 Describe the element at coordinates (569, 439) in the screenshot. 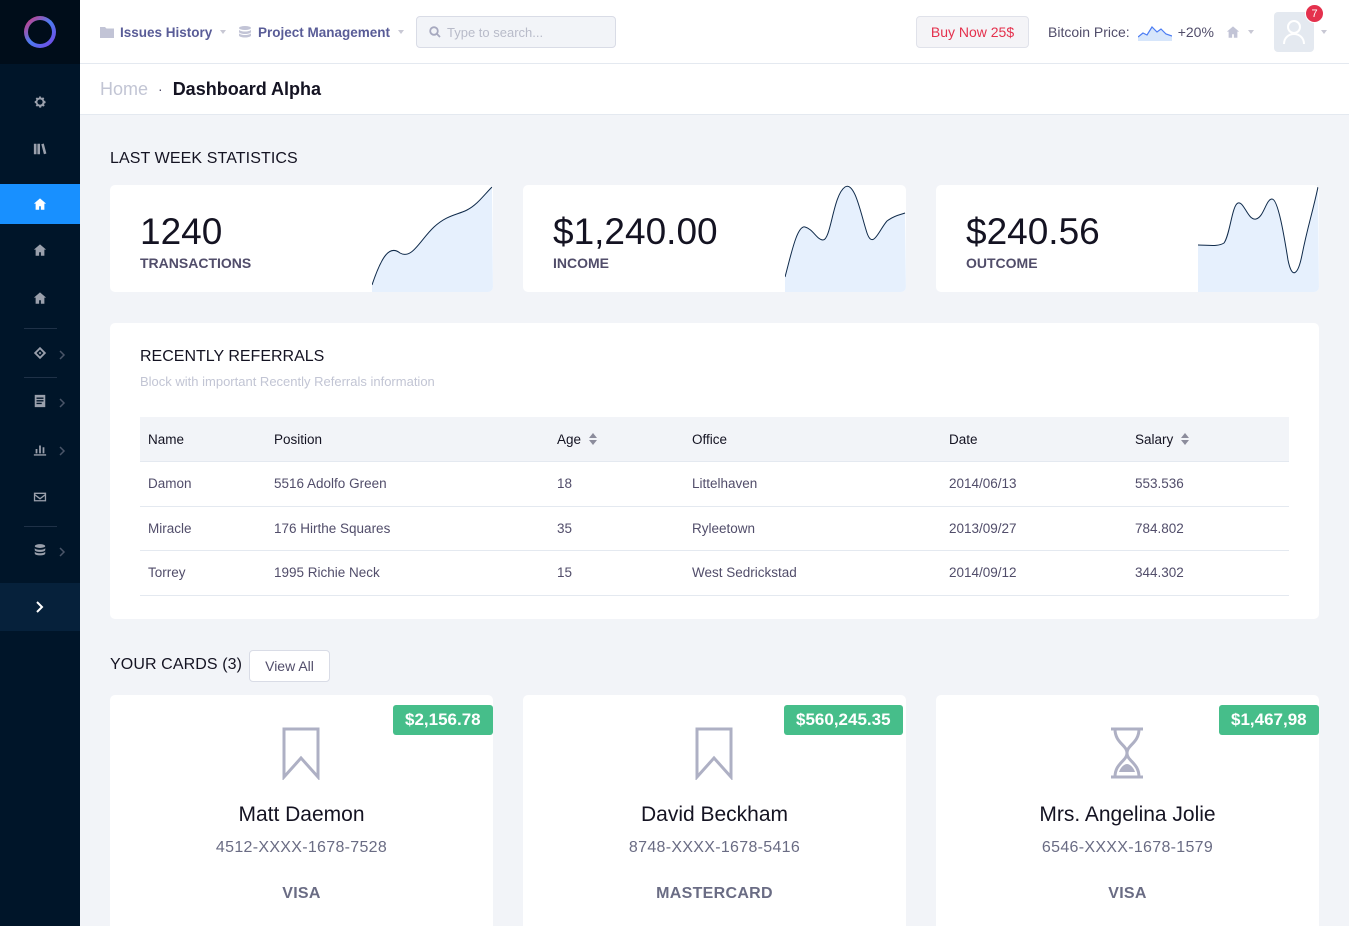

I see `column-label: Age` at that location.